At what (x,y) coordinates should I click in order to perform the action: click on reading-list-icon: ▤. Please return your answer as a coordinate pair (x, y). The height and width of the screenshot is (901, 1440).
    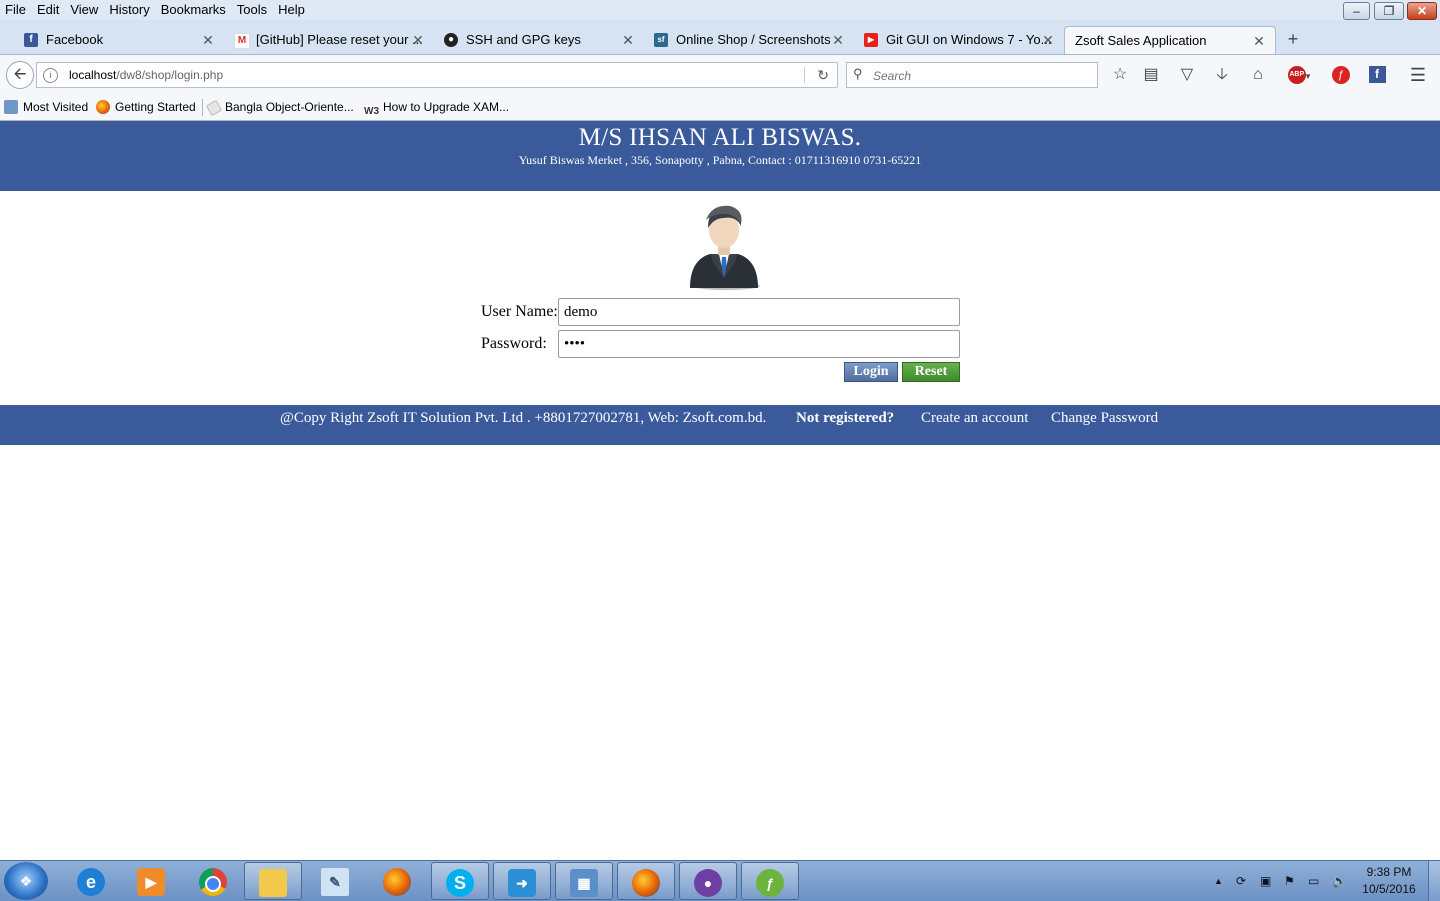
    Looking at the image, I should click on (1151, 75).